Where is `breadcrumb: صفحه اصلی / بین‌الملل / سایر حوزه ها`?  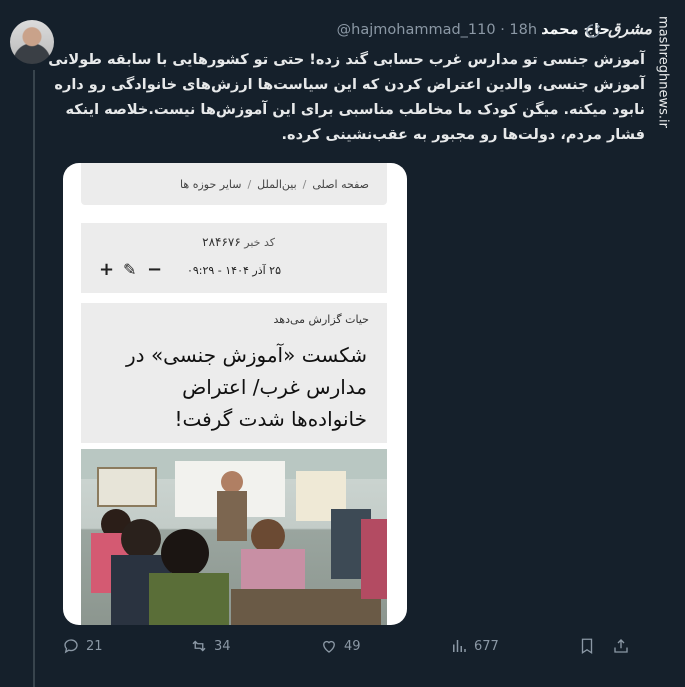 breadcrumb: صفحه اصلی / بین‌الملل / سایر حوزه ها is located at coordinates (234, 184).